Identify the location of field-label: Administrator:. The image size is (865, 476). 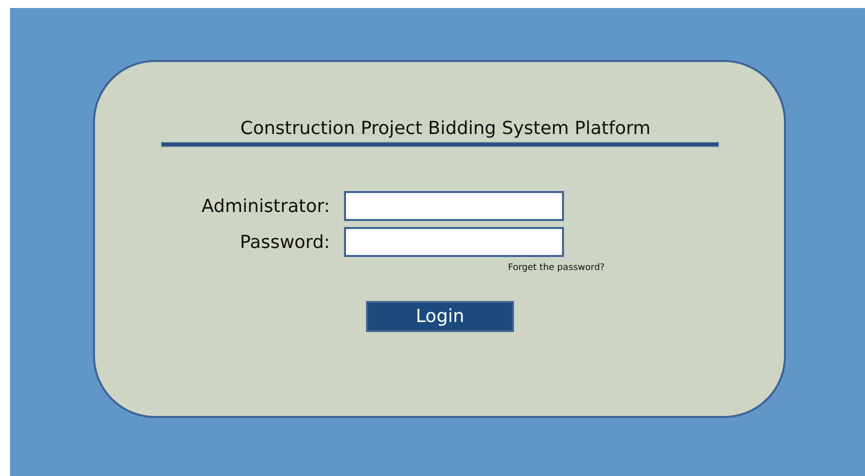
(266, 206).